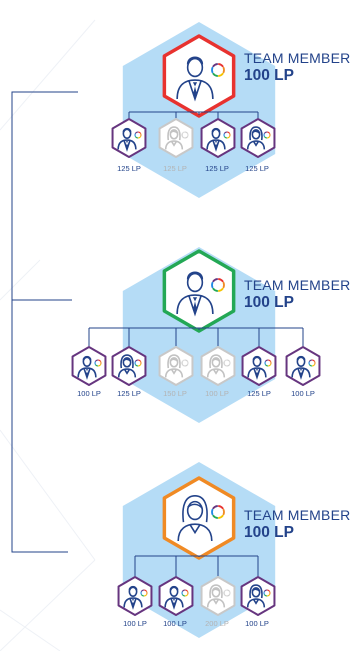 The width and height of the screenshot is (354, 656). I want to click on hierarchy-bracket, so click(44, 322).